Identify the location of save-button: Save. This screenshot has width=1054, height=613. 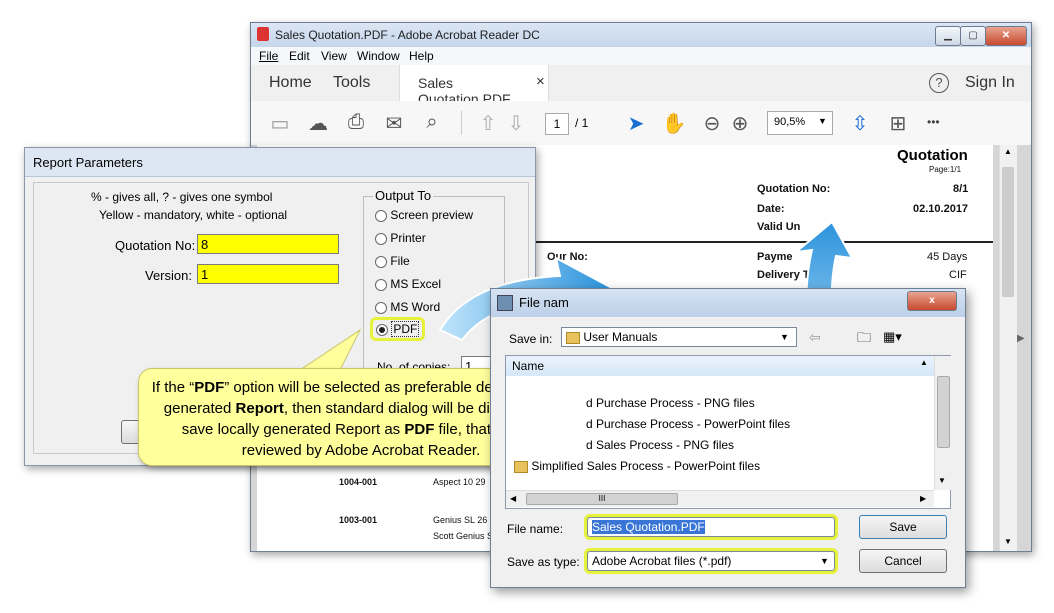
(903, 527).